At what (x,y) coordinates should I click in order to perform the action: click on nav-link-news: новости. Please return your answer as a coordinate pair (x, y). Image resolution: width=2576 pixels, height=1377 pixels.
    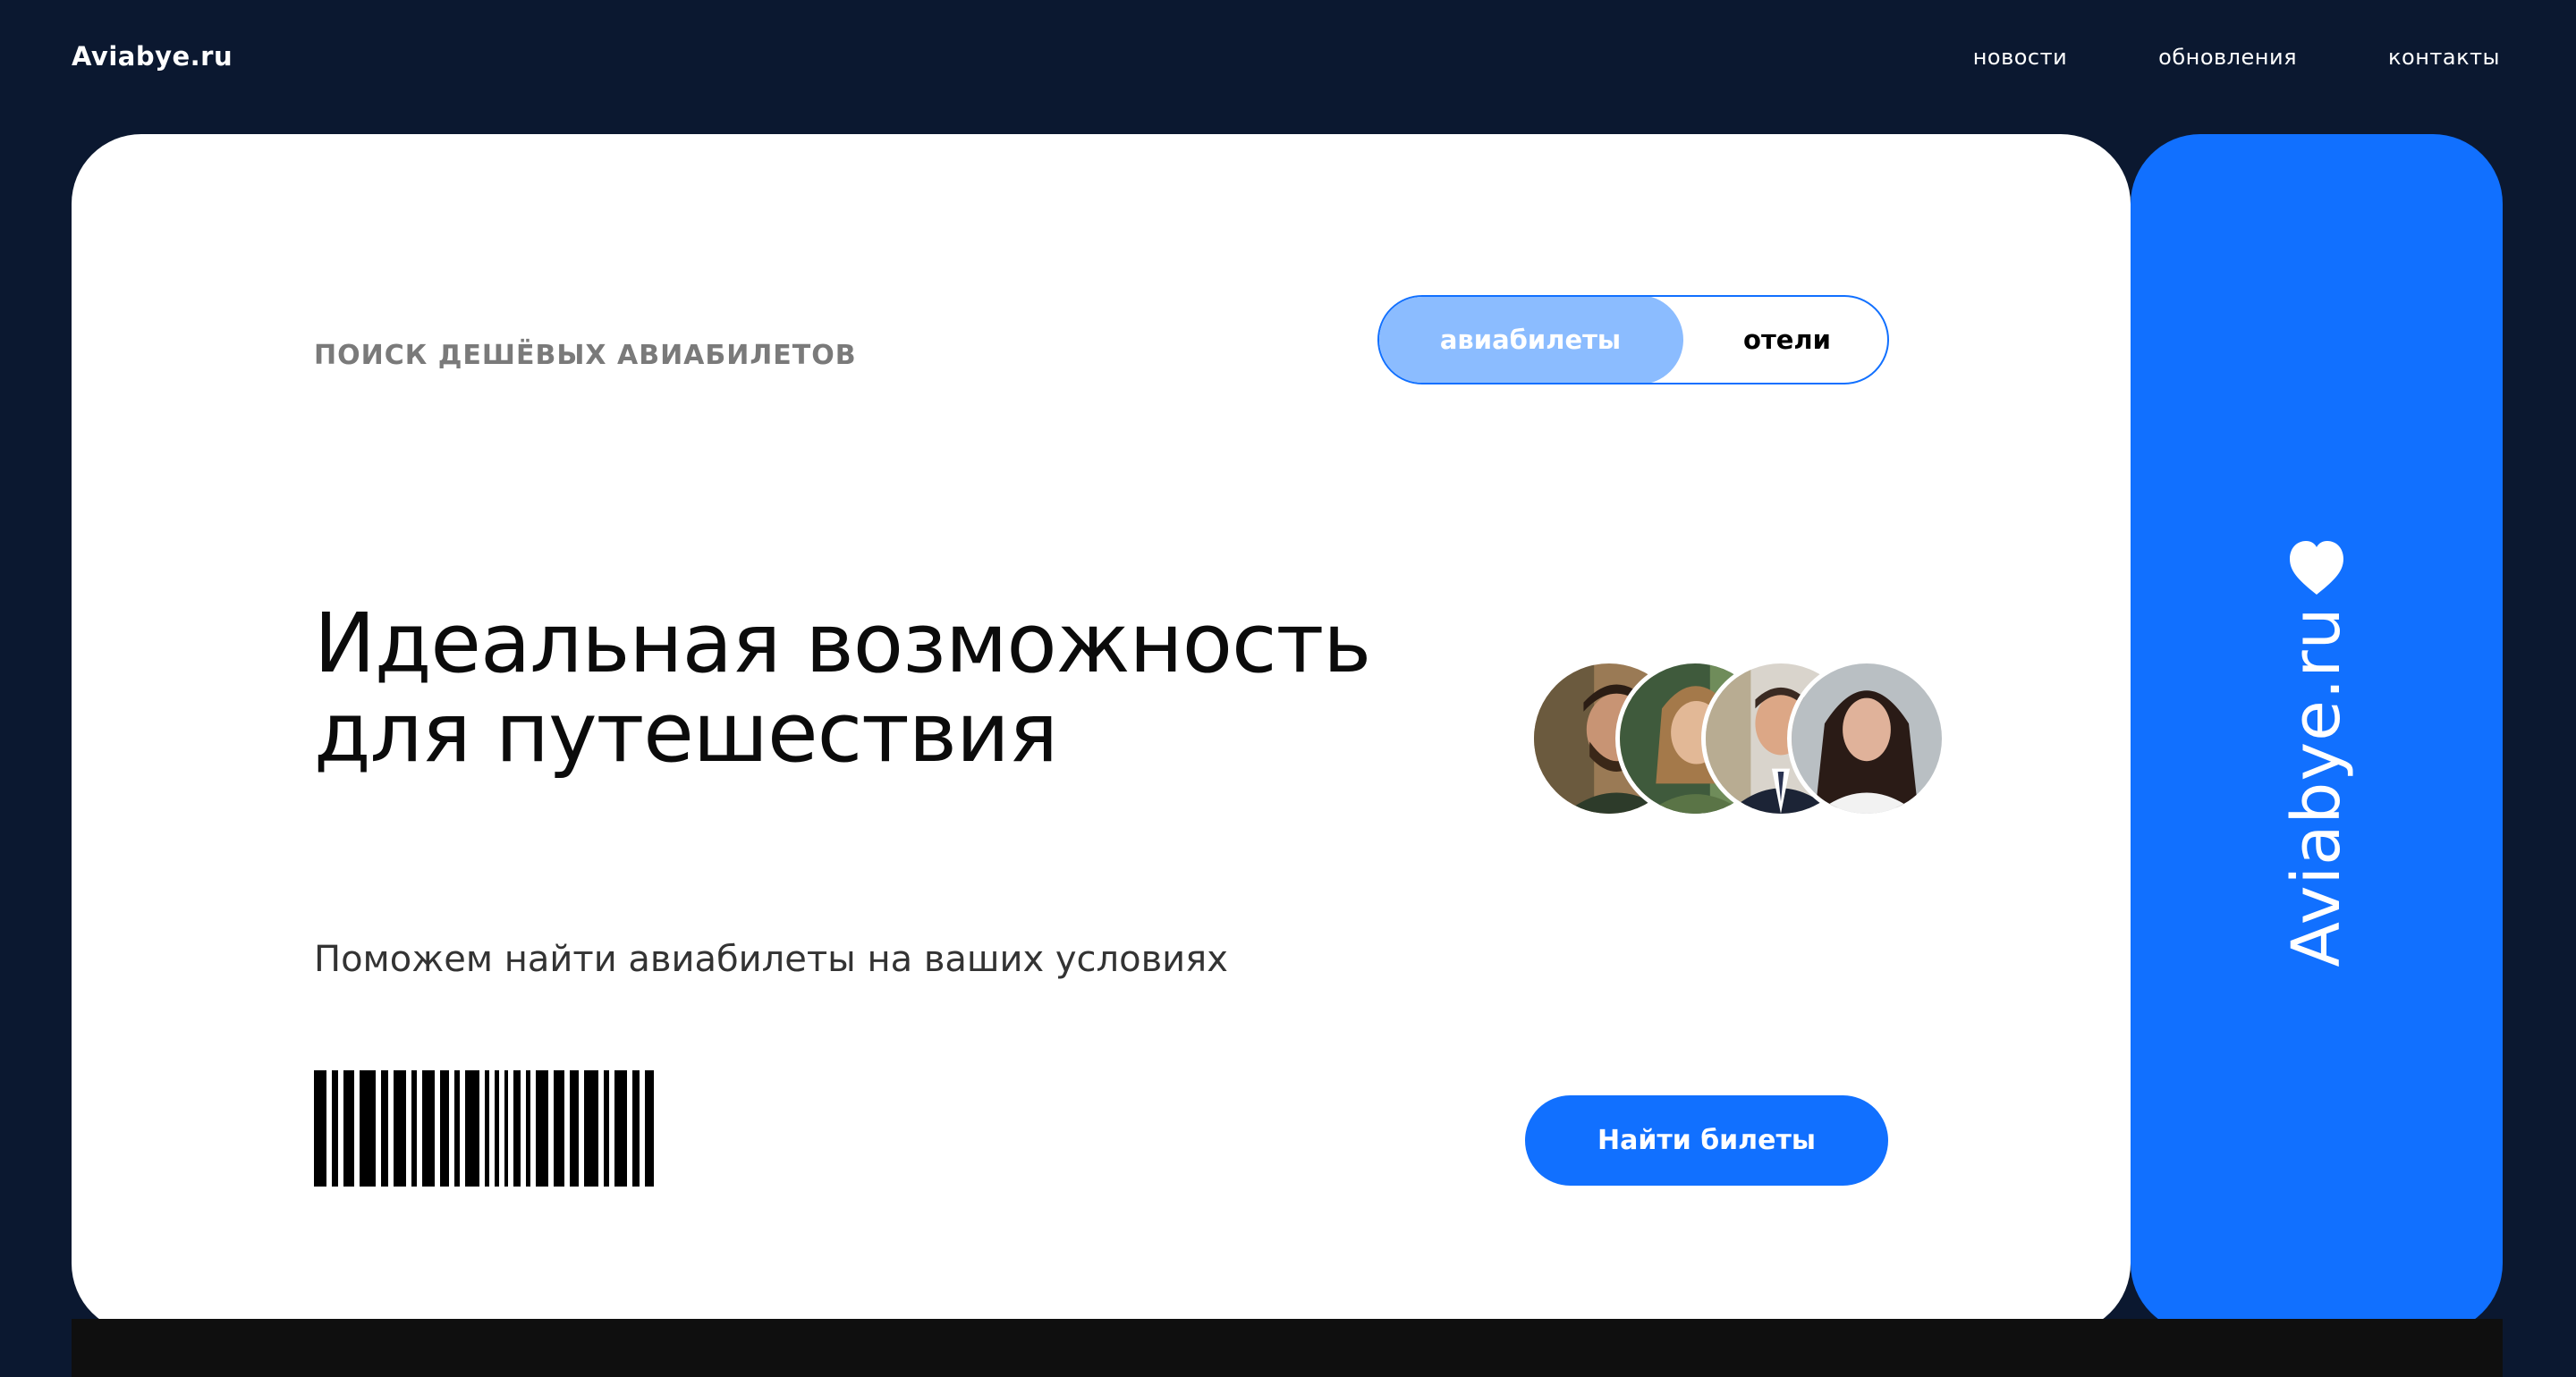
    Looking at the image, I should click on (2020, 57).